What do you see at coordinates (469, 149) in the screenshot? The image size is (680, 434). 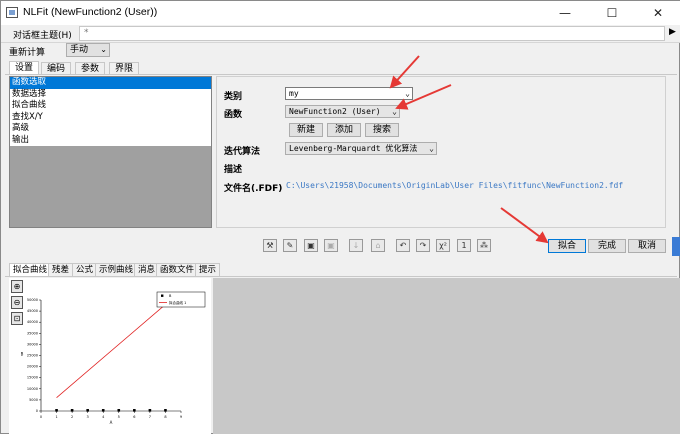 I see `annotation-arrows` at bounding box center [469, 149].